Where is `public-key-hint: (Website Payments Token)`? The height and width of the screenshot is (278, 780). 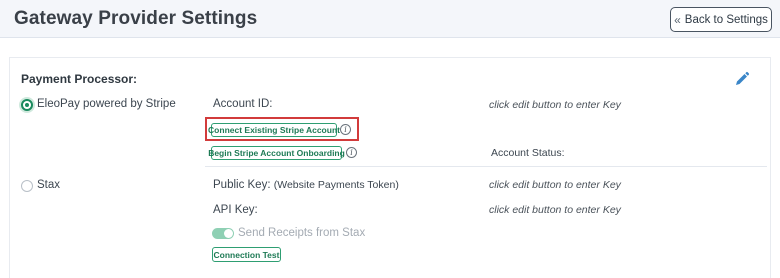
public-key-hint: (Website Payments Token) is located at coordinates (336, 185).